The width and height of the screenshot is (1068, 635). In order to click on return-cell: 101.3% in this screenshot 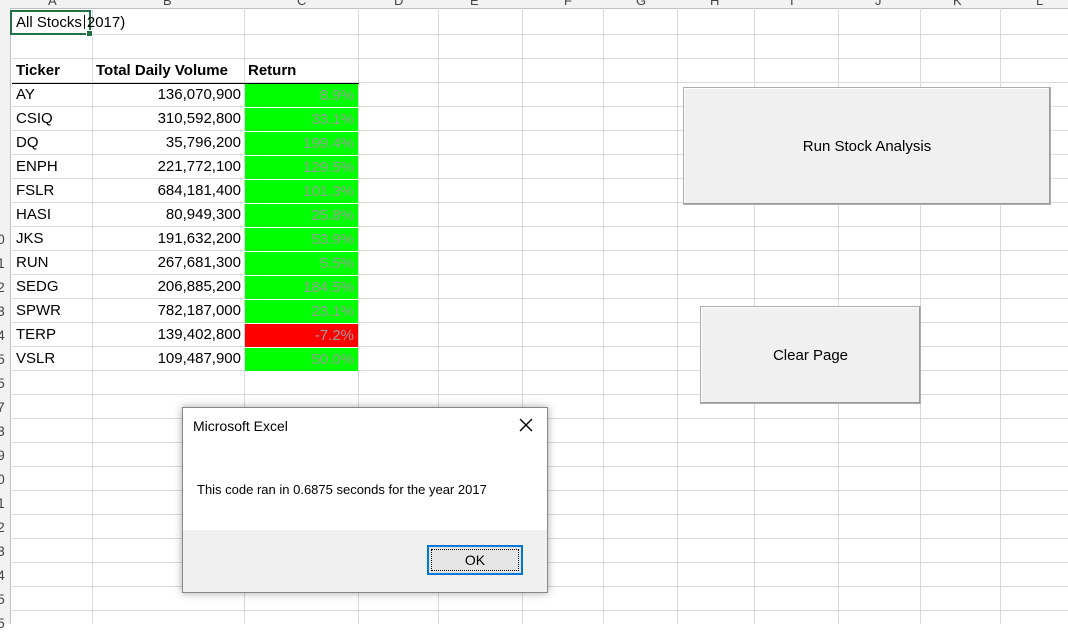, I will do `click(301, 191)`.